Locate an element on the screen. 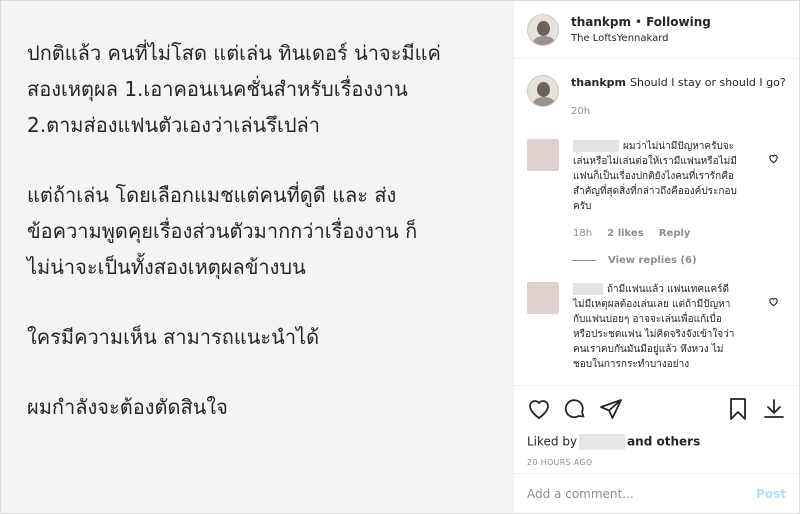 The image size is (800, 514). liked-by-prefix: Liked by is located at coordinates (552, 441).